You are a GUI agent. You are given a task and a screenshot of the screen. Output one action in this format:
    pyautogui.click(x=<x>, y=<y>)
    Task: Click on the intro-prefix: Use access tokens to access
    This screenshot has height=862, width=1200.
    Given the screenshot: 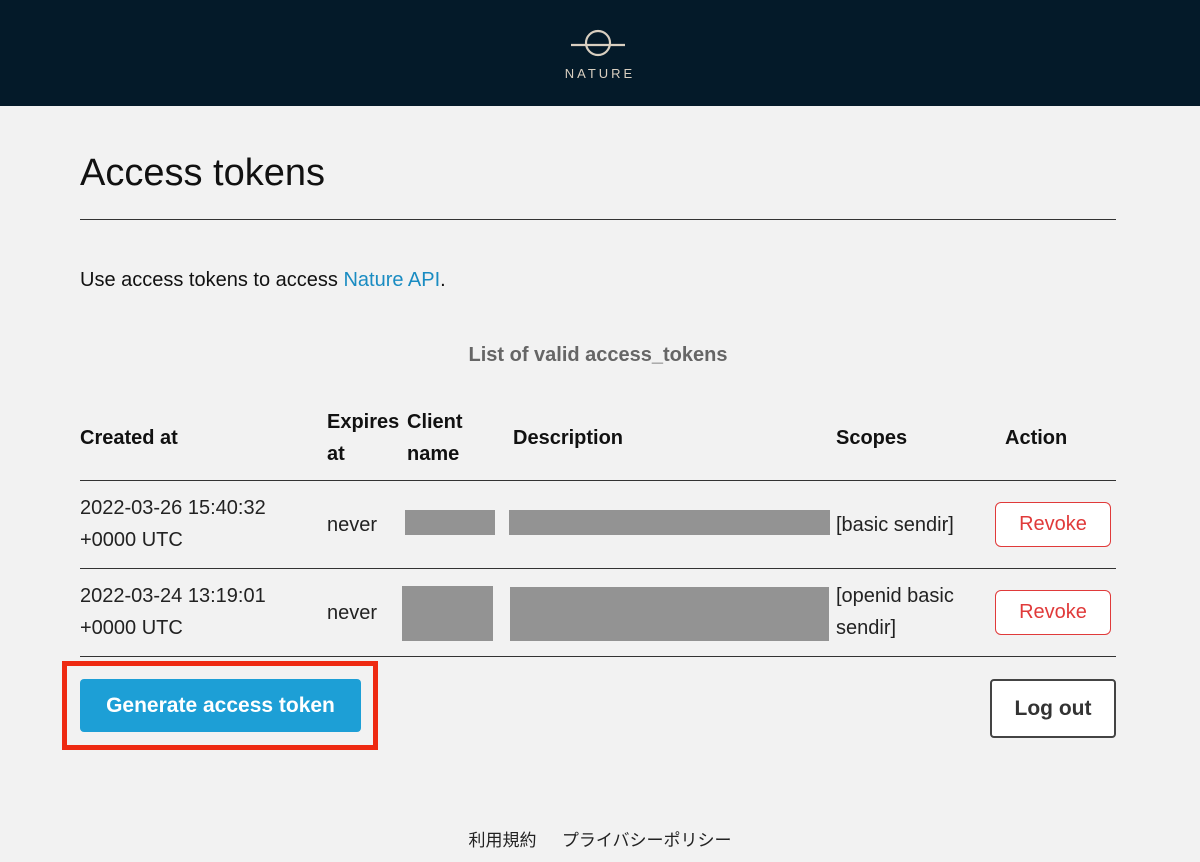 What is the action you would take?
    pyautogui.click(x=212, y=280)
    